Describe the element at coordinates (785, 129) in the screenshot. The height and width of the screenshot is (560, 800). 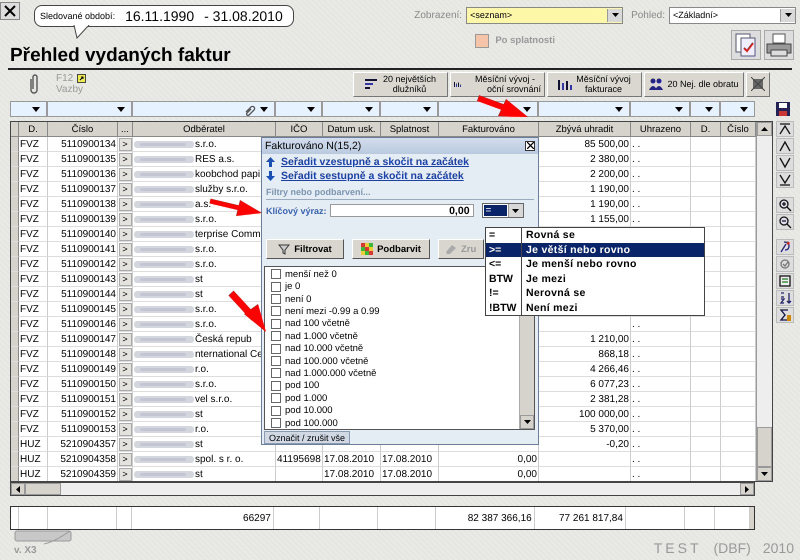
I see `first-record-icon` at that location.